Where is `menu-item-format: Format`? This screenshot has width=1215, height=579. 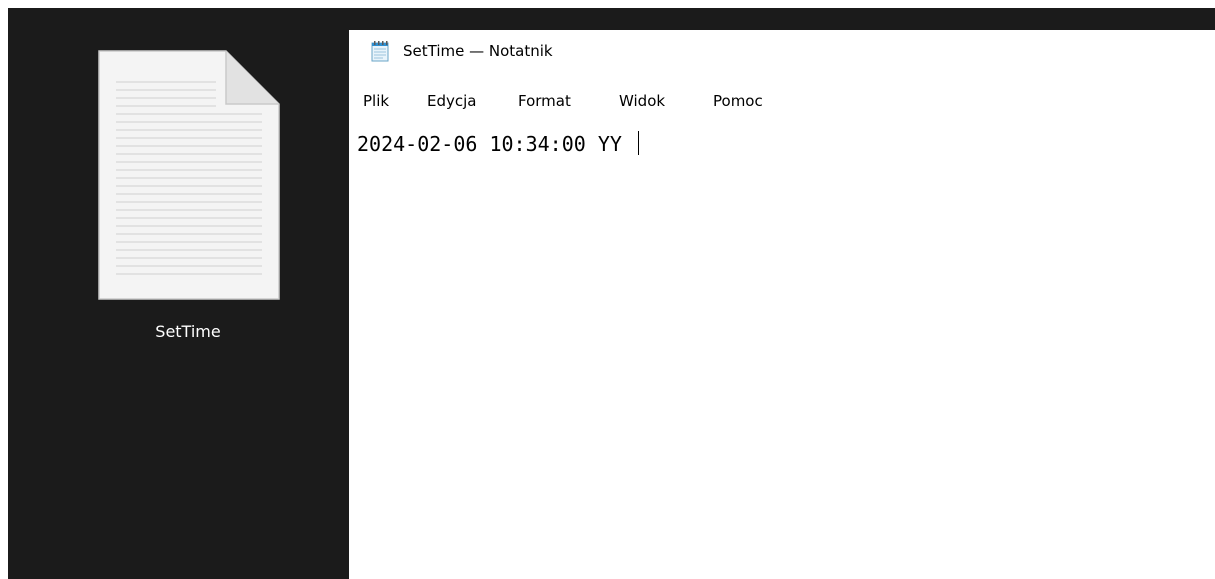 menu-item-format: Format is located at coordinates (544, 101).